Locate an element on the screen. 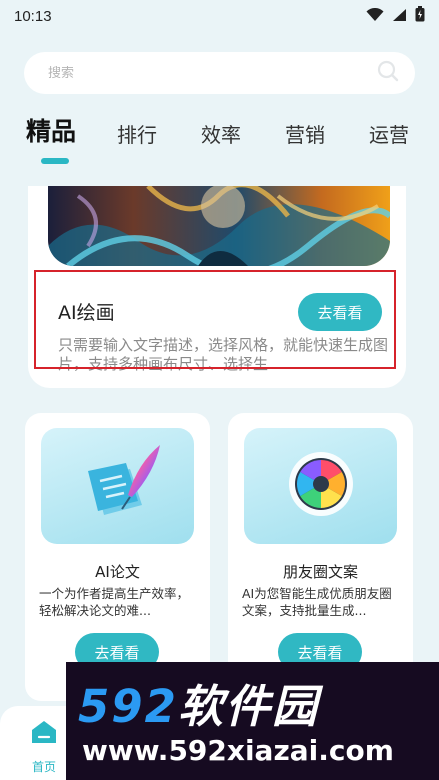 Image resolution: width=439 pixels, height=780 pixels. wifi-icon is located at coordinates (375, 16).